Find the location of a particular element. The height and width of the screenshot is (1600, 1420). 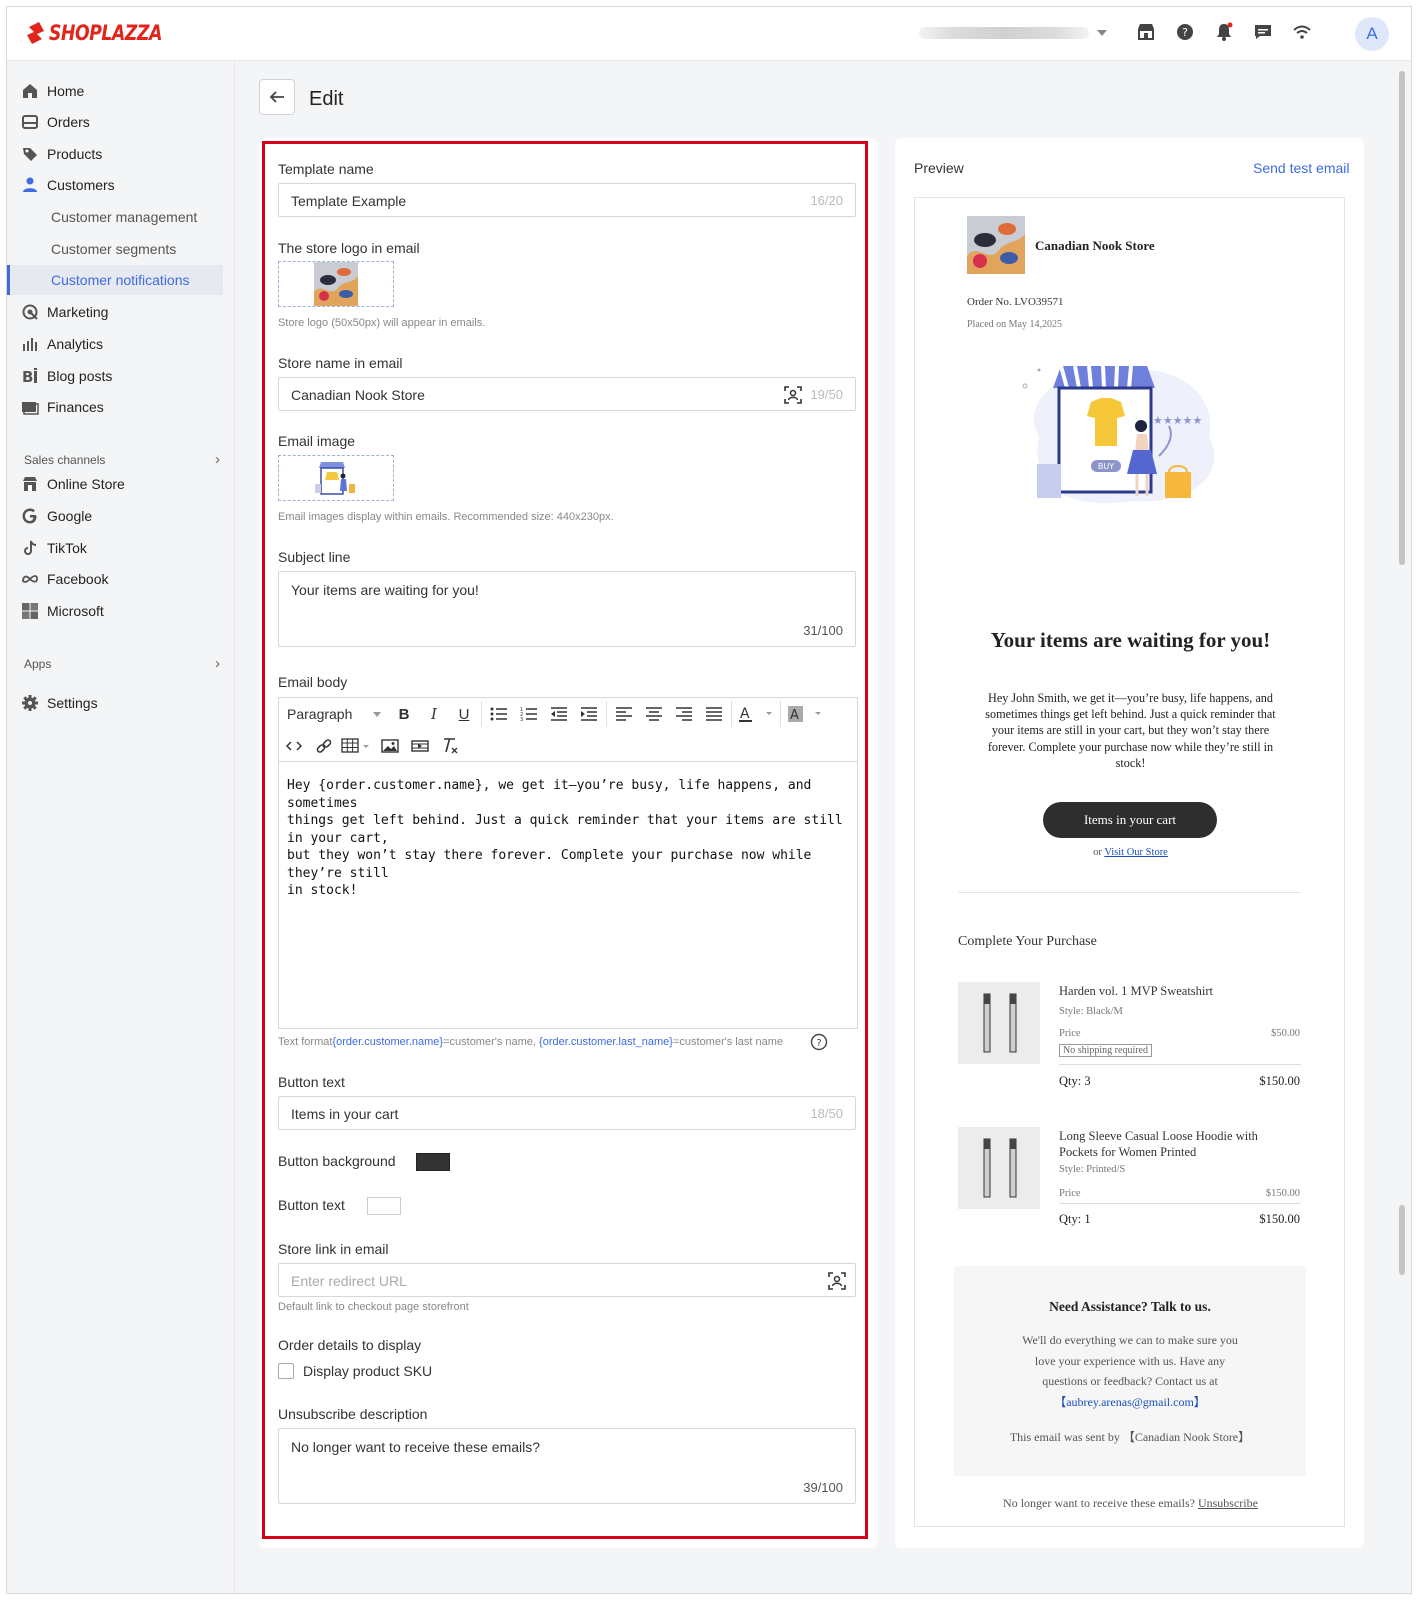

sidebar-item-microsoft: Microsoft is located at coordinates (115, 611).